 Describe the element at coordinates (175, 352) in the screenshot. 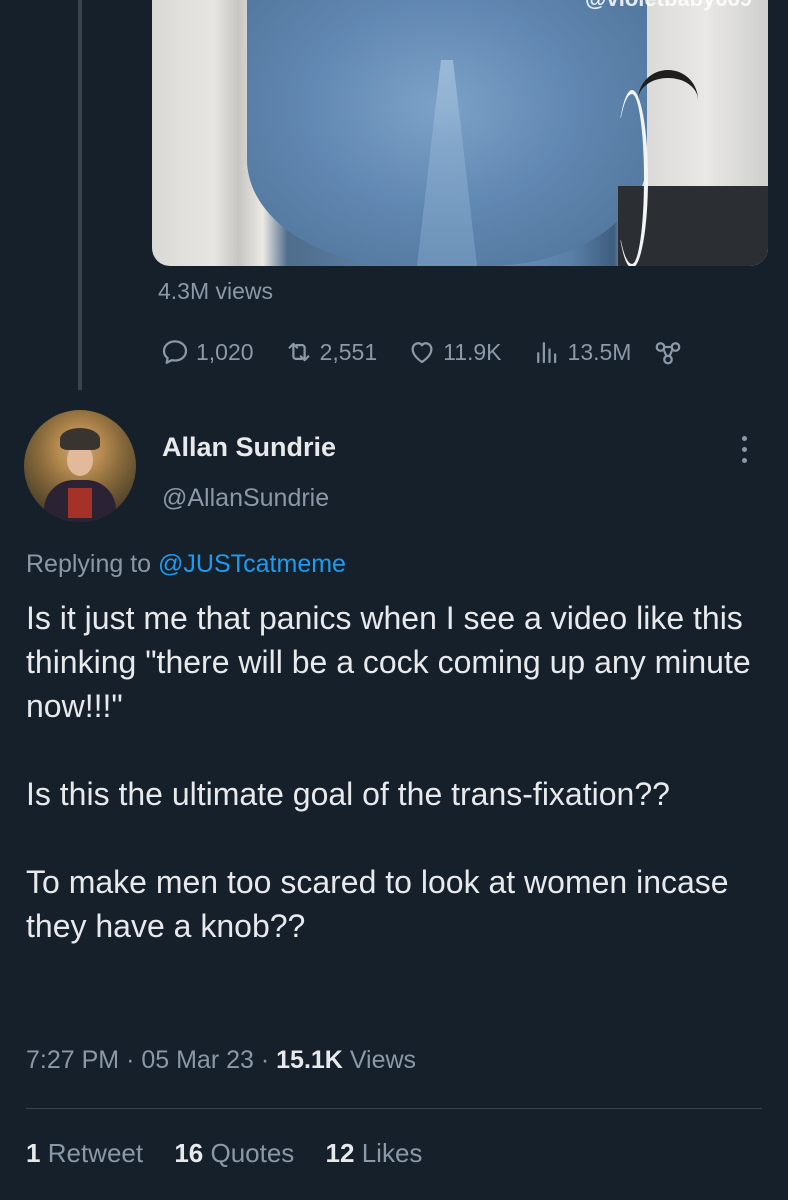

I see `reply-icon` at that location.